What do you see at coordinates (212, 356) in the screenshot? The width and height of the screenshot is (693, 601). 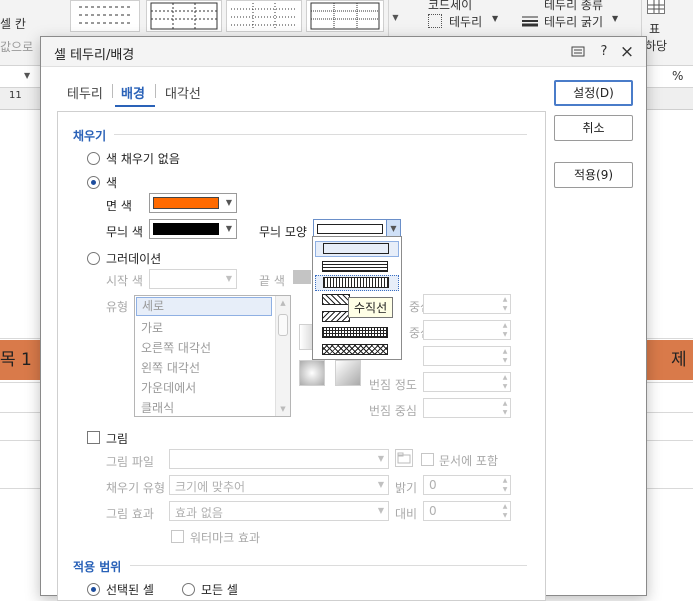 I see `gradient-type-list: 세로 가로 오른쪽 대각선 왼쪽 대각선 가운데에서 클래식 ▲ ▼` at bounding box center [212, 356].